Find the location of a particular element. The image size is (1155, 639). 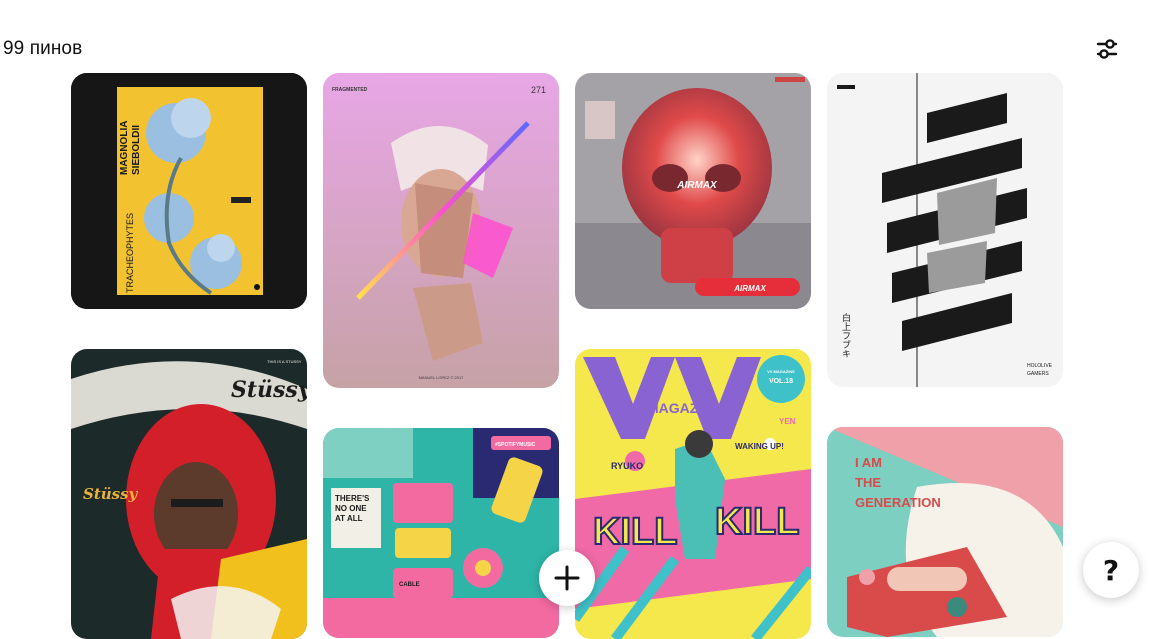

pin-red-skull: AIRMAX AIRMAX is located at coordinates (693, 191).